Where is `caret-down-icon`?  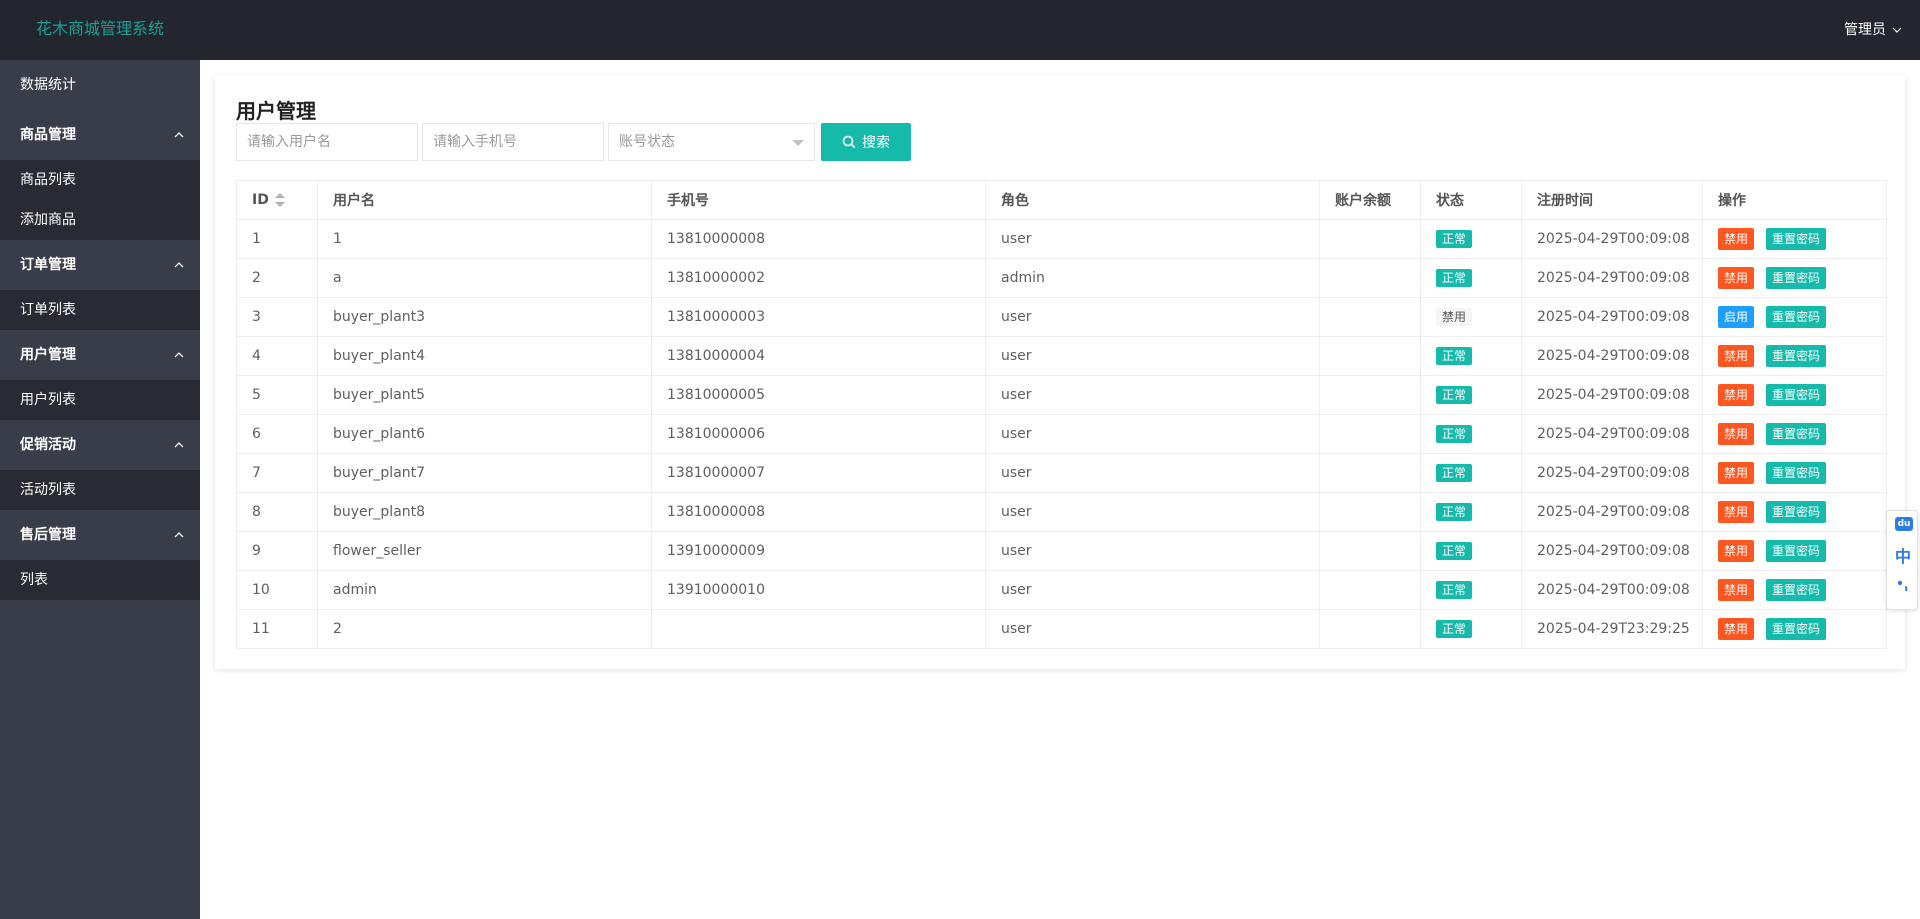 caret-down-icon is located at coordinates (798, 143).